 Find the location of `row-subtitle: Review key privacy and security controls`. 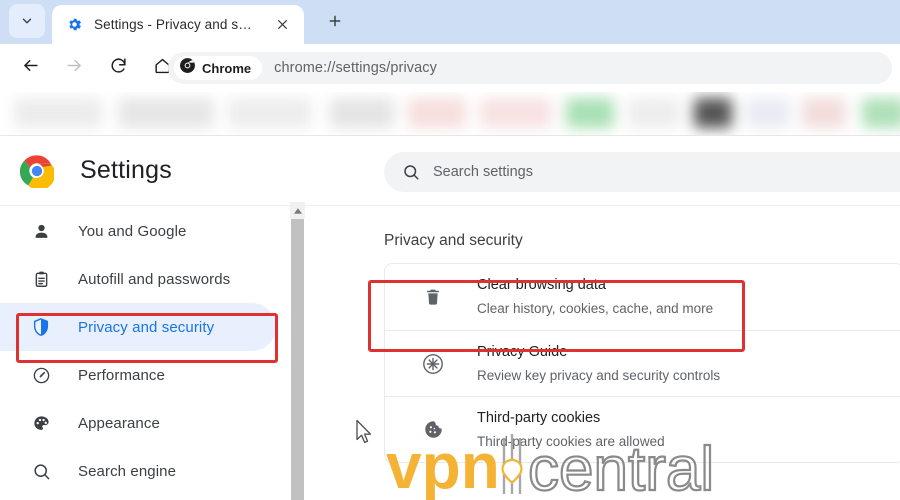

row-subtitle: Review key privacy and security controls is located at coordinates (599, 375).